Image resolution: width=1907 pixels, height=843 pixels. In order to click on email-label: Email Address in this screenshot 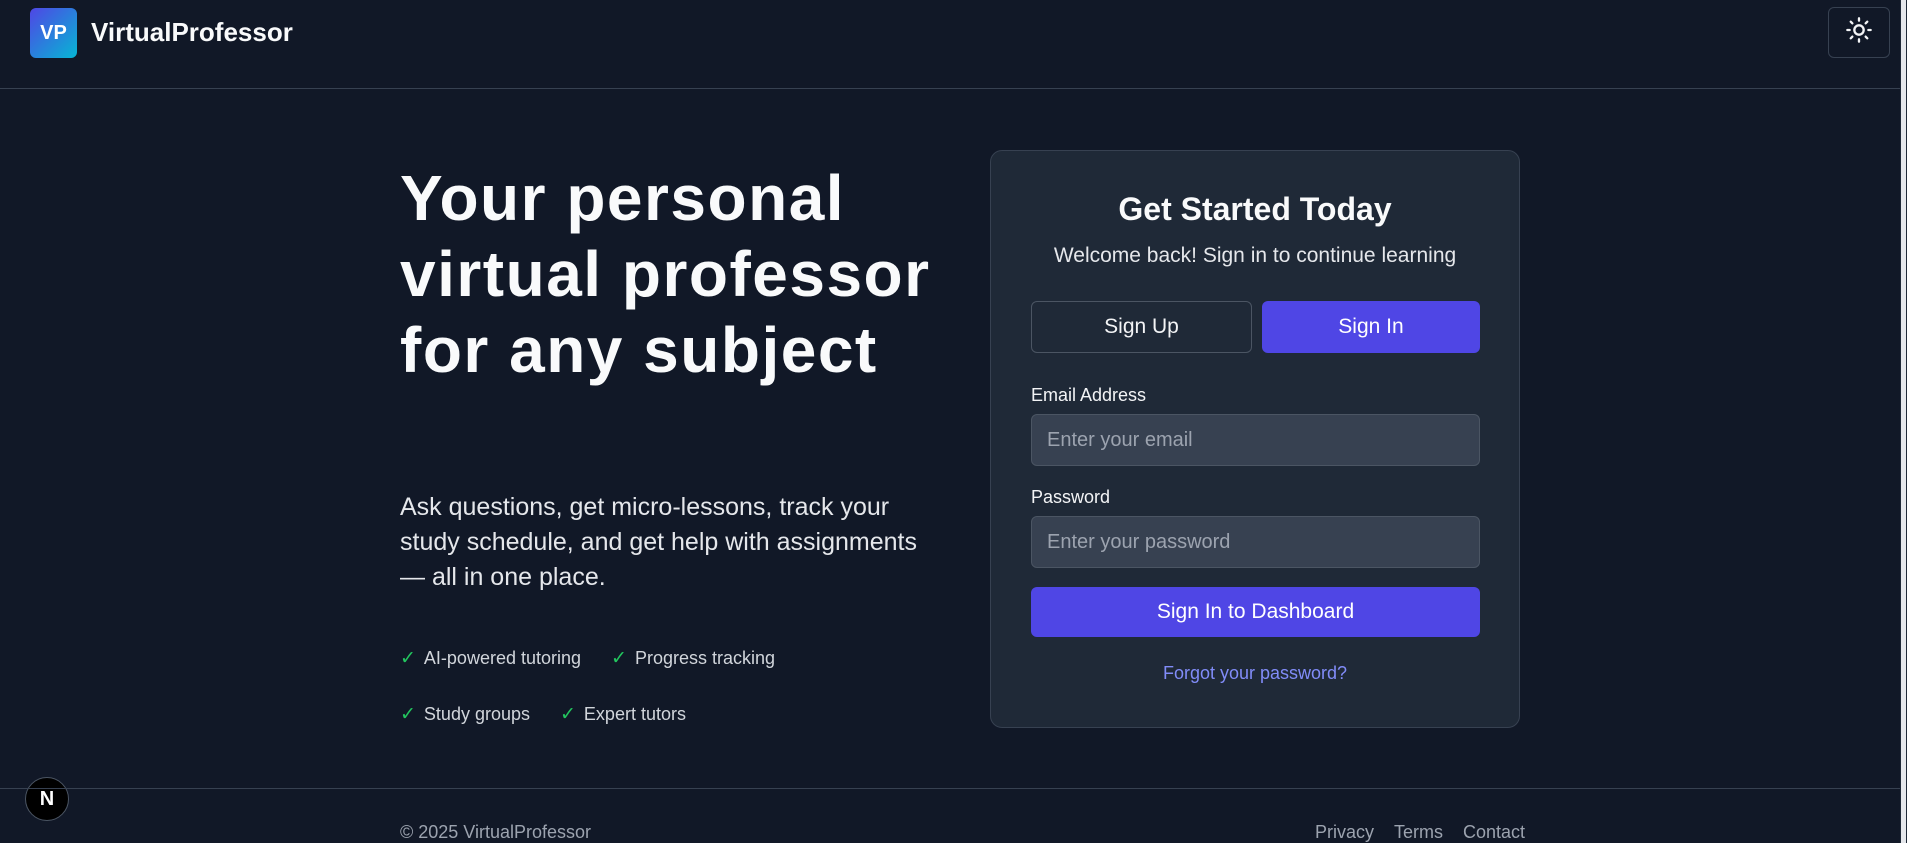, I will do `click(1089, 395)`.